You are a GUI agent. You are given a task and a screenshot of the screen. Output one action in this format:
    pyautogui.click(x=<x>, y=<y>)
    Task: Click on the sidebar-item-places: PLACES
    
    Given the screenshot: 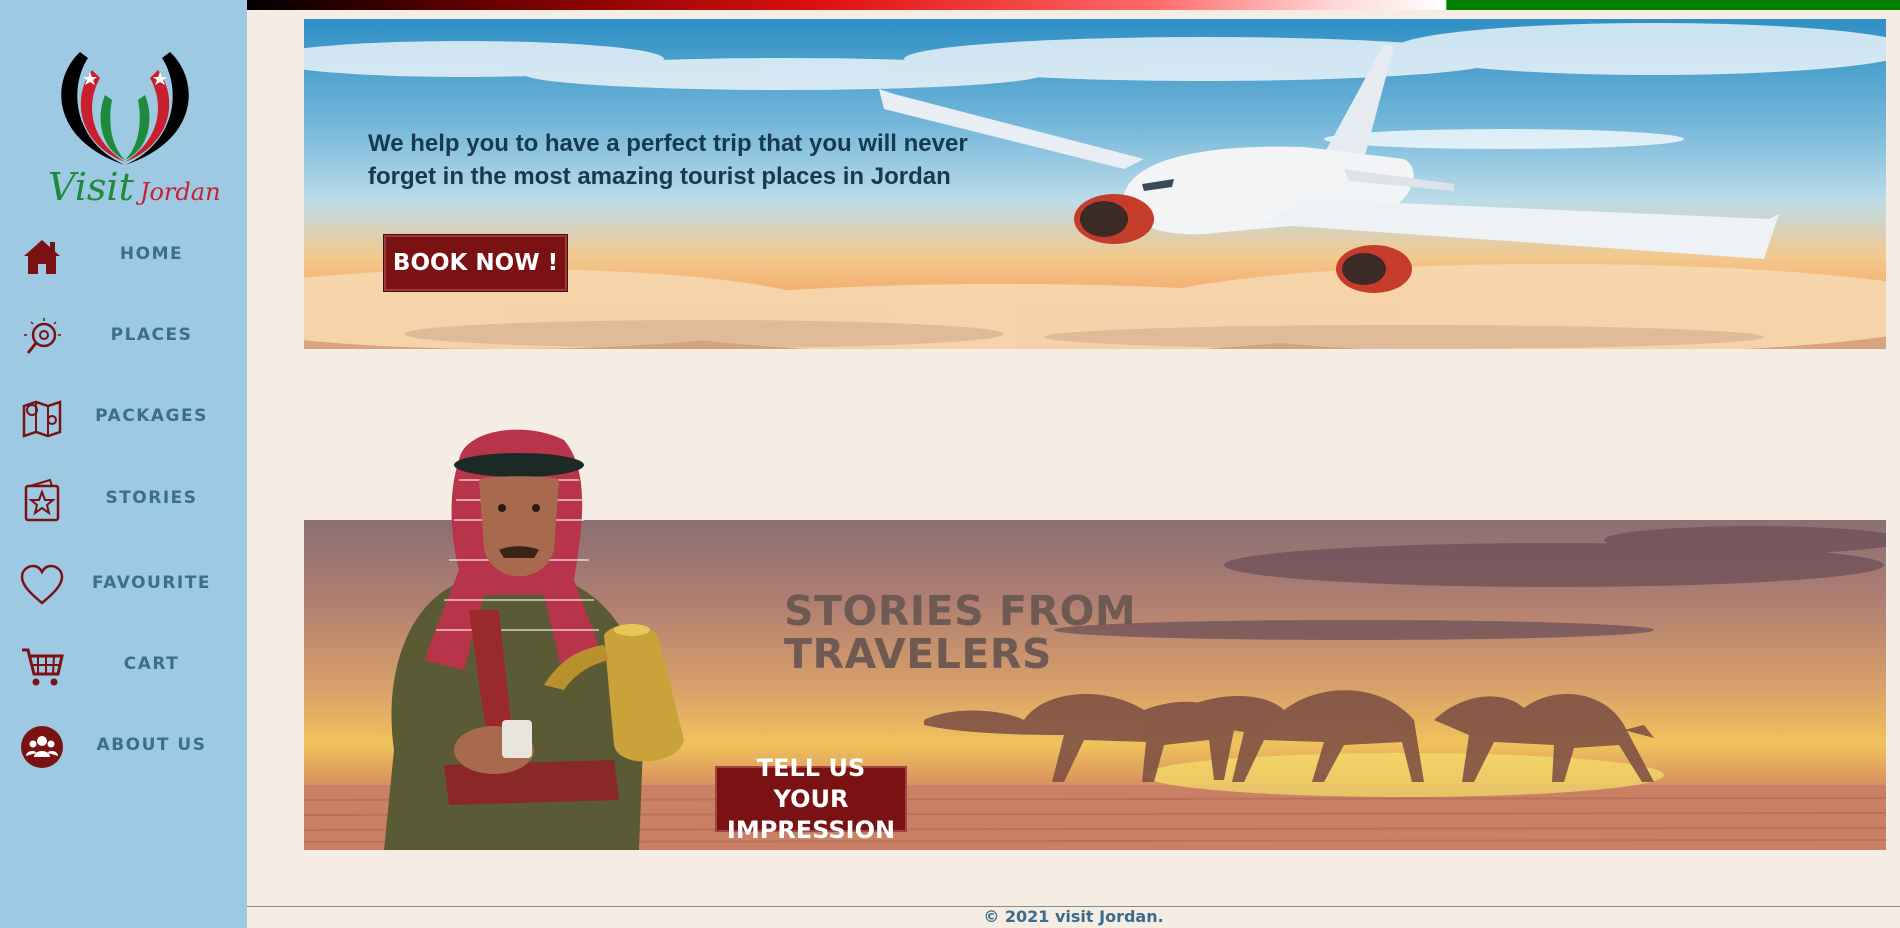 What is the action you would take?
    pyautogui.click(x=127, y=335)
    